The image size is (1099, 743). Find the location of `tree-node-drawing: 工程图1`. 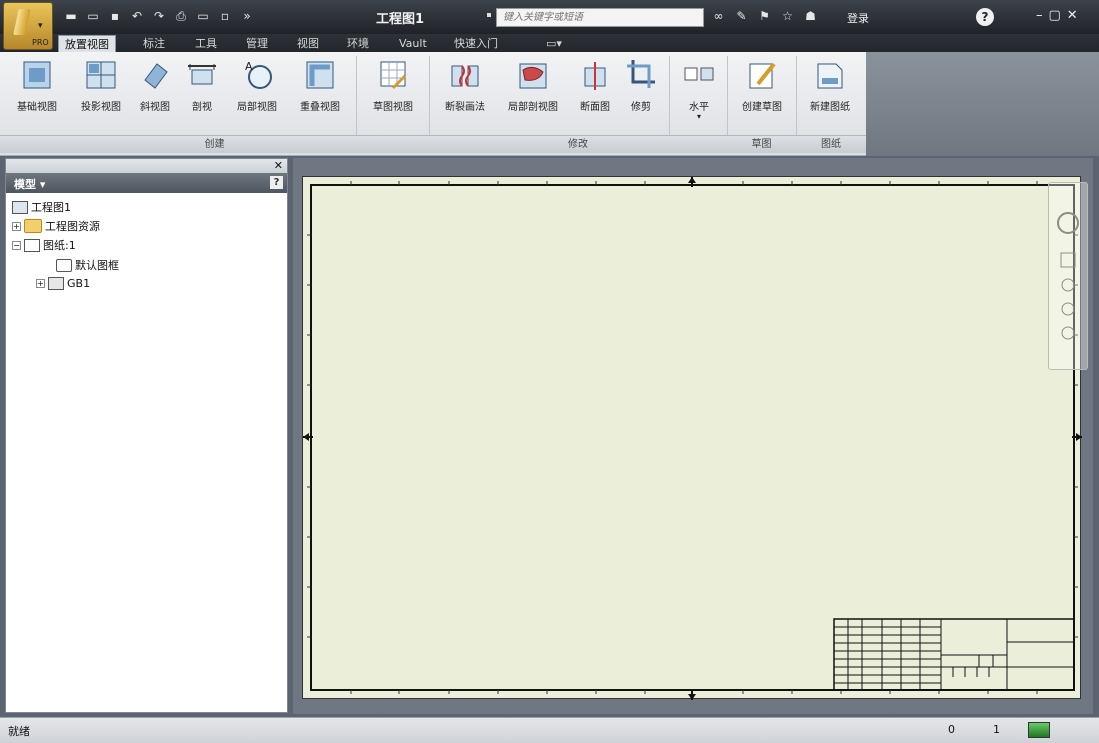

tree-node-drawing: 工程图1 is located at coordinates (41, 207).